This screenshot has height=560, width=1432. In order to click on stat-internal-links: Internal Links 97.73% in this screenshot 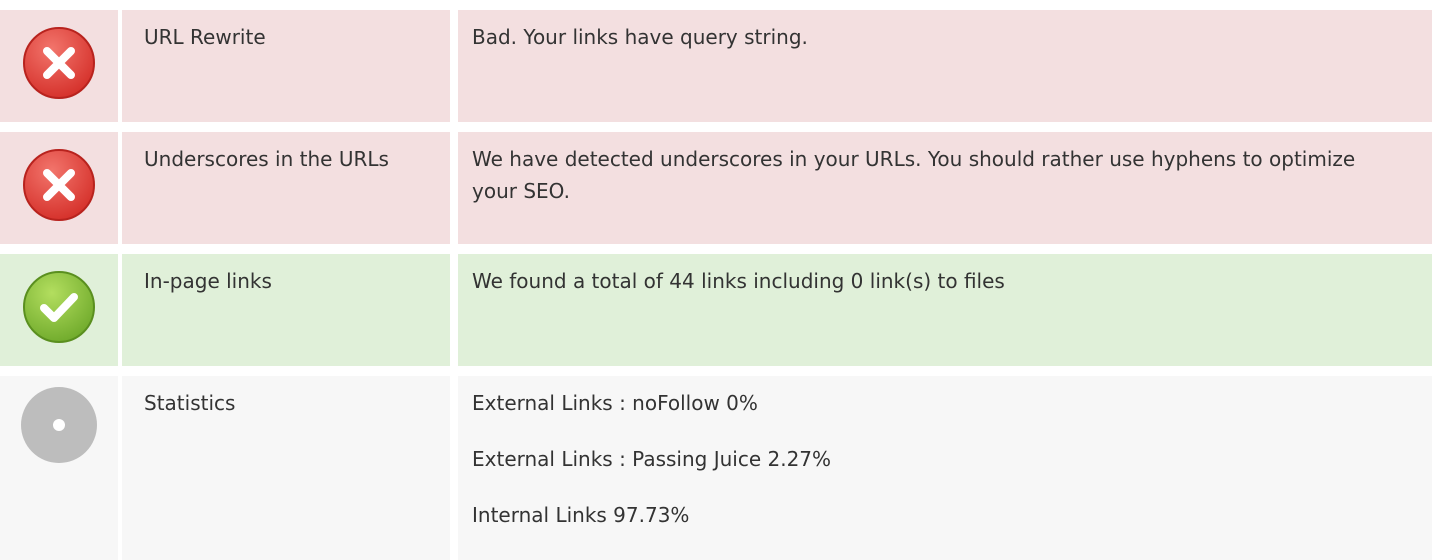, I will do `click(581, 515)`.